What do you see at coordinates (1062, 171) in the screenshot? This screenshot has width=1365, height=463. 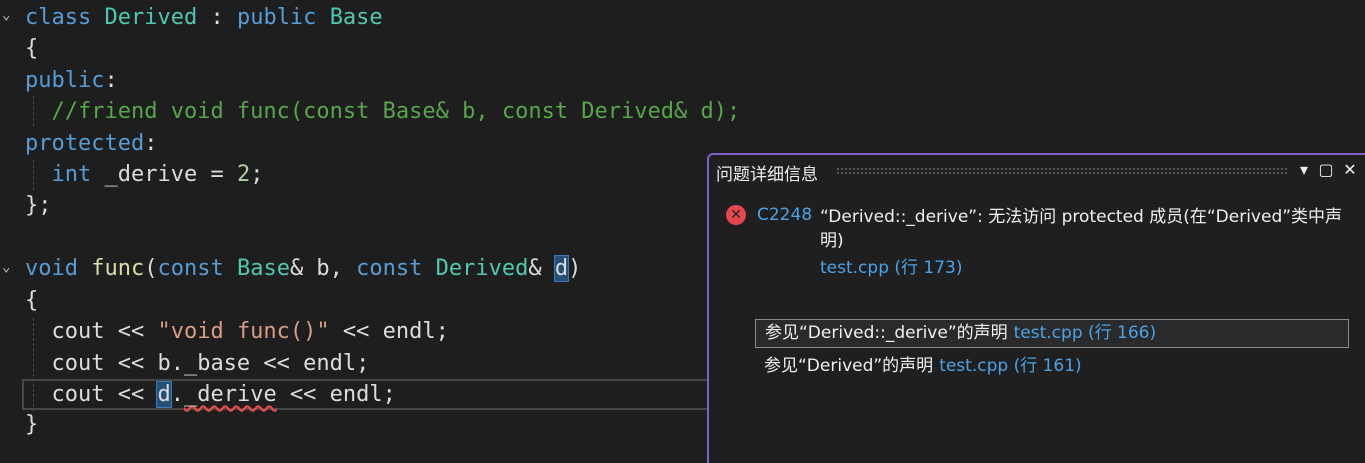 I see `drag-grip` at bounding box center [1062, 171].